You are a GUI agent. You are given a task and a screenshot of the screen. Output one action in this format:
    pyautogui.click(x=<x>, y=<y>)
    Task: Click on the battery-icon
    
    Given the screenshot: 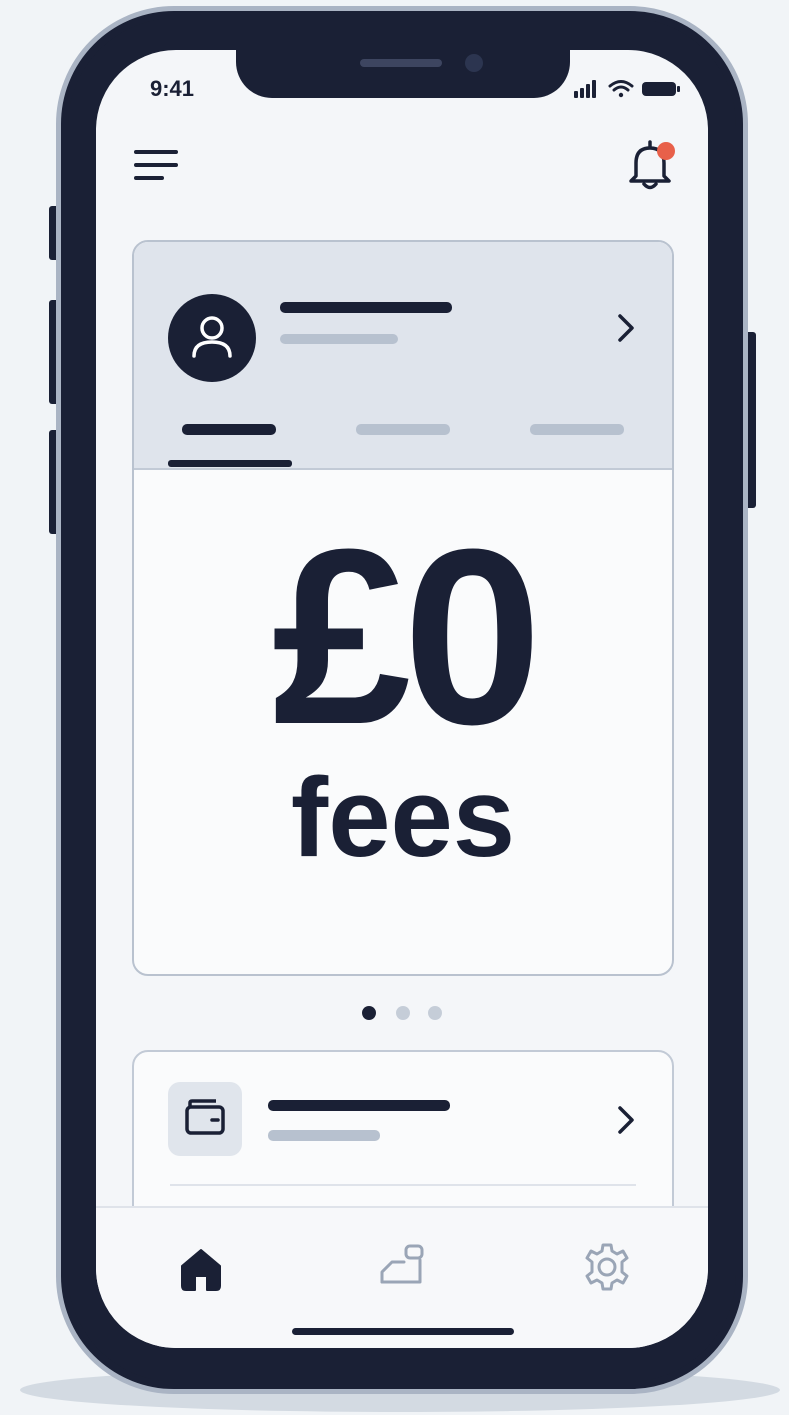 What is the action you would take?
    pyautogui.click(x=661, y=89)
    